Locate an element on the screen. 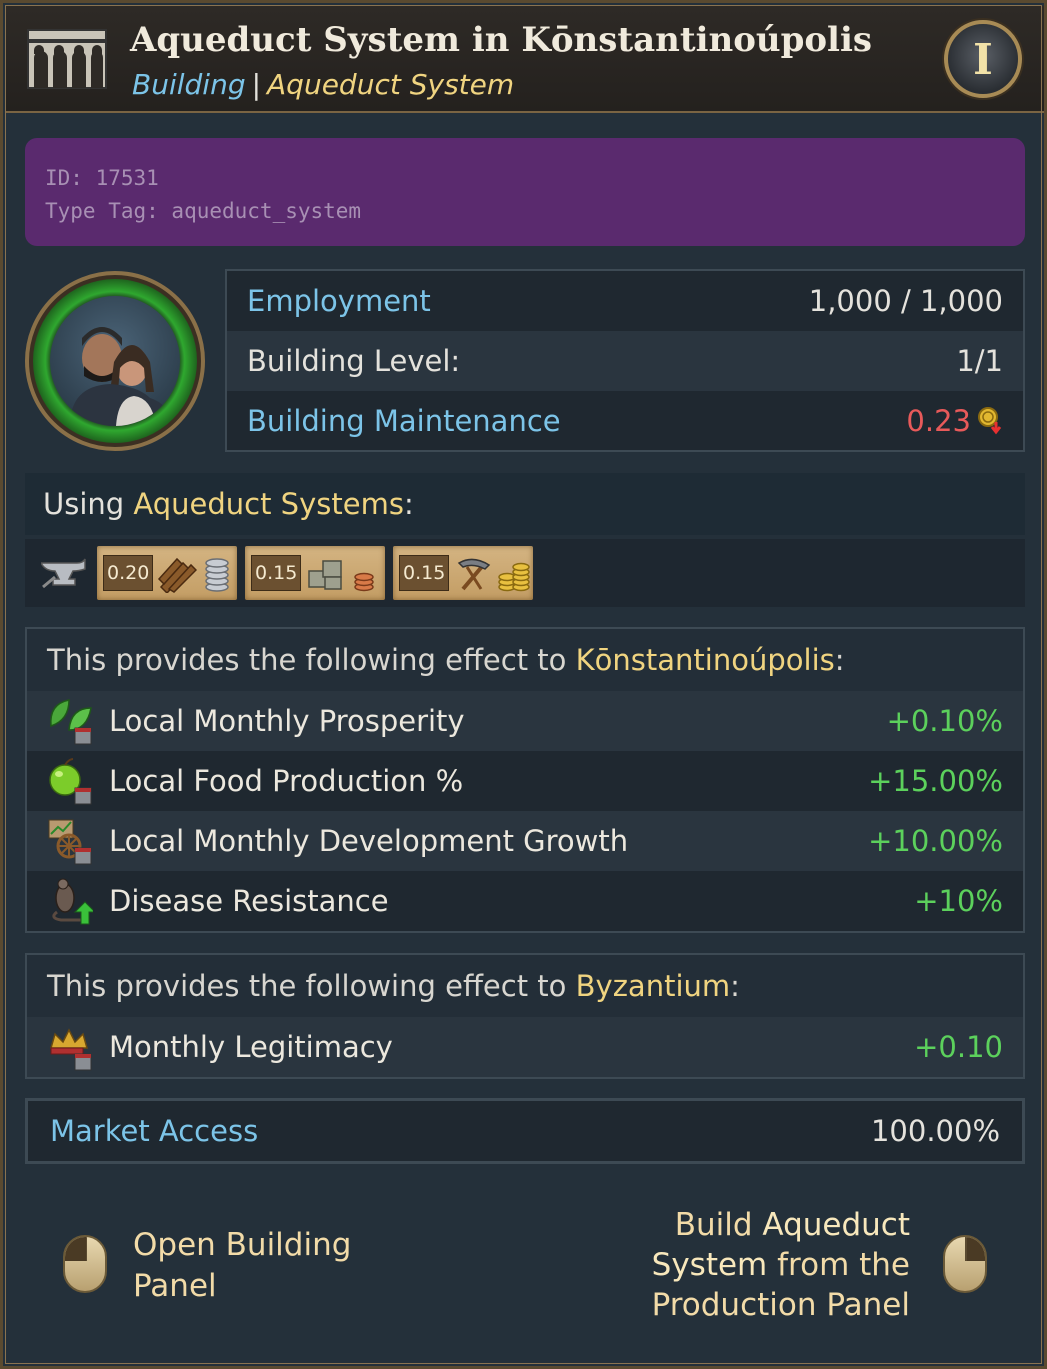  effect-row: Disease Resistance +10% is located at coordinates (525, 901).